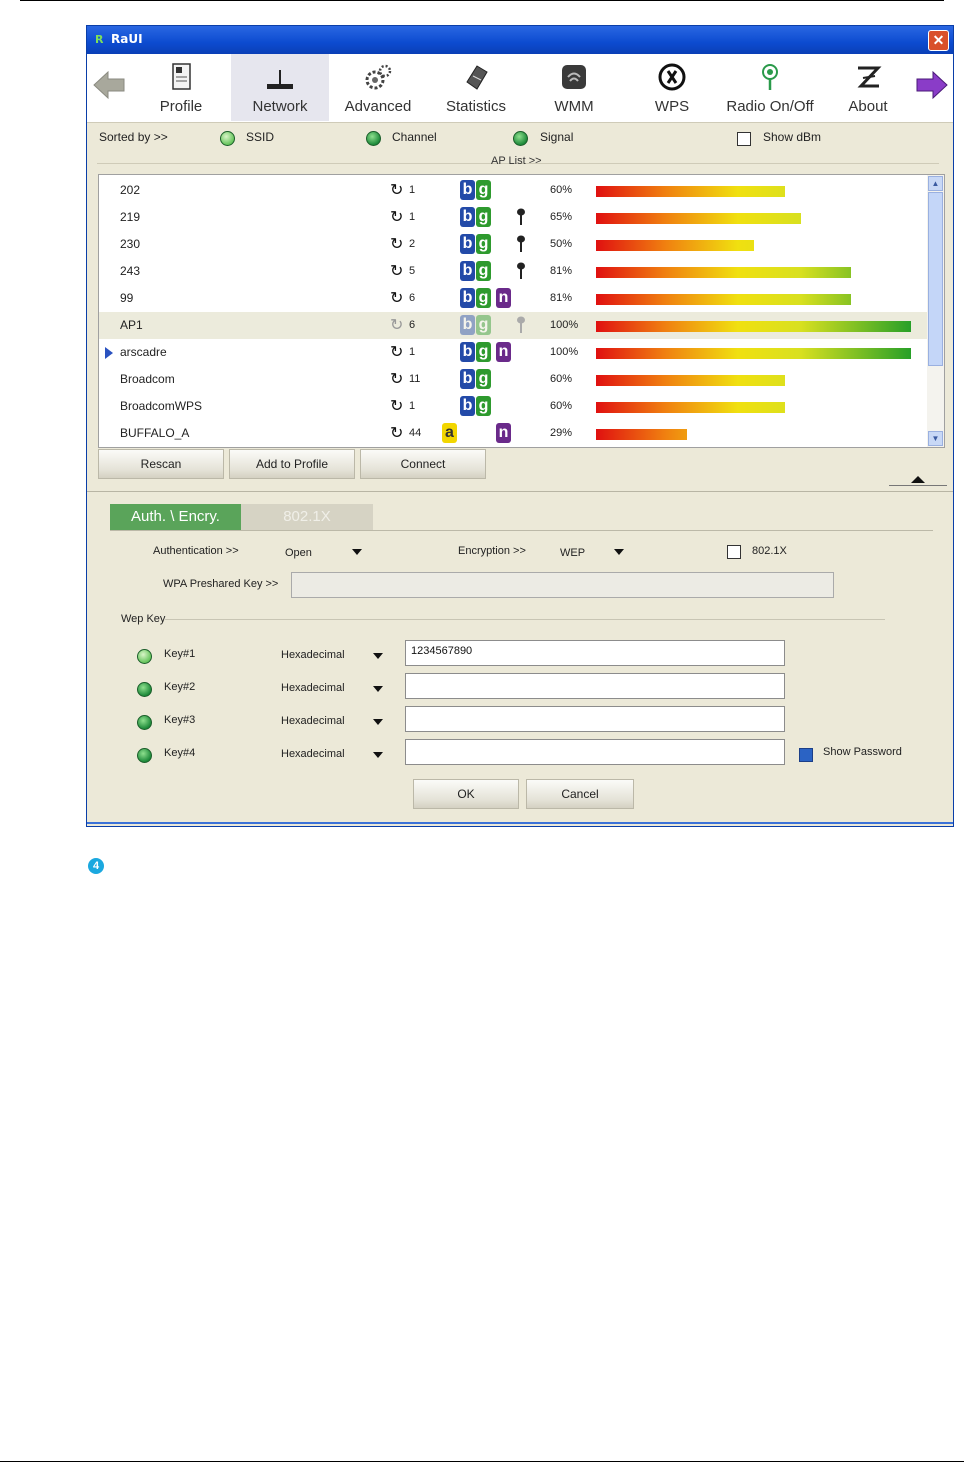  What do you see at coordinates (373, 138) in the screenshot?
I see `sort-channel-radio` at bounding box center [373, 138].